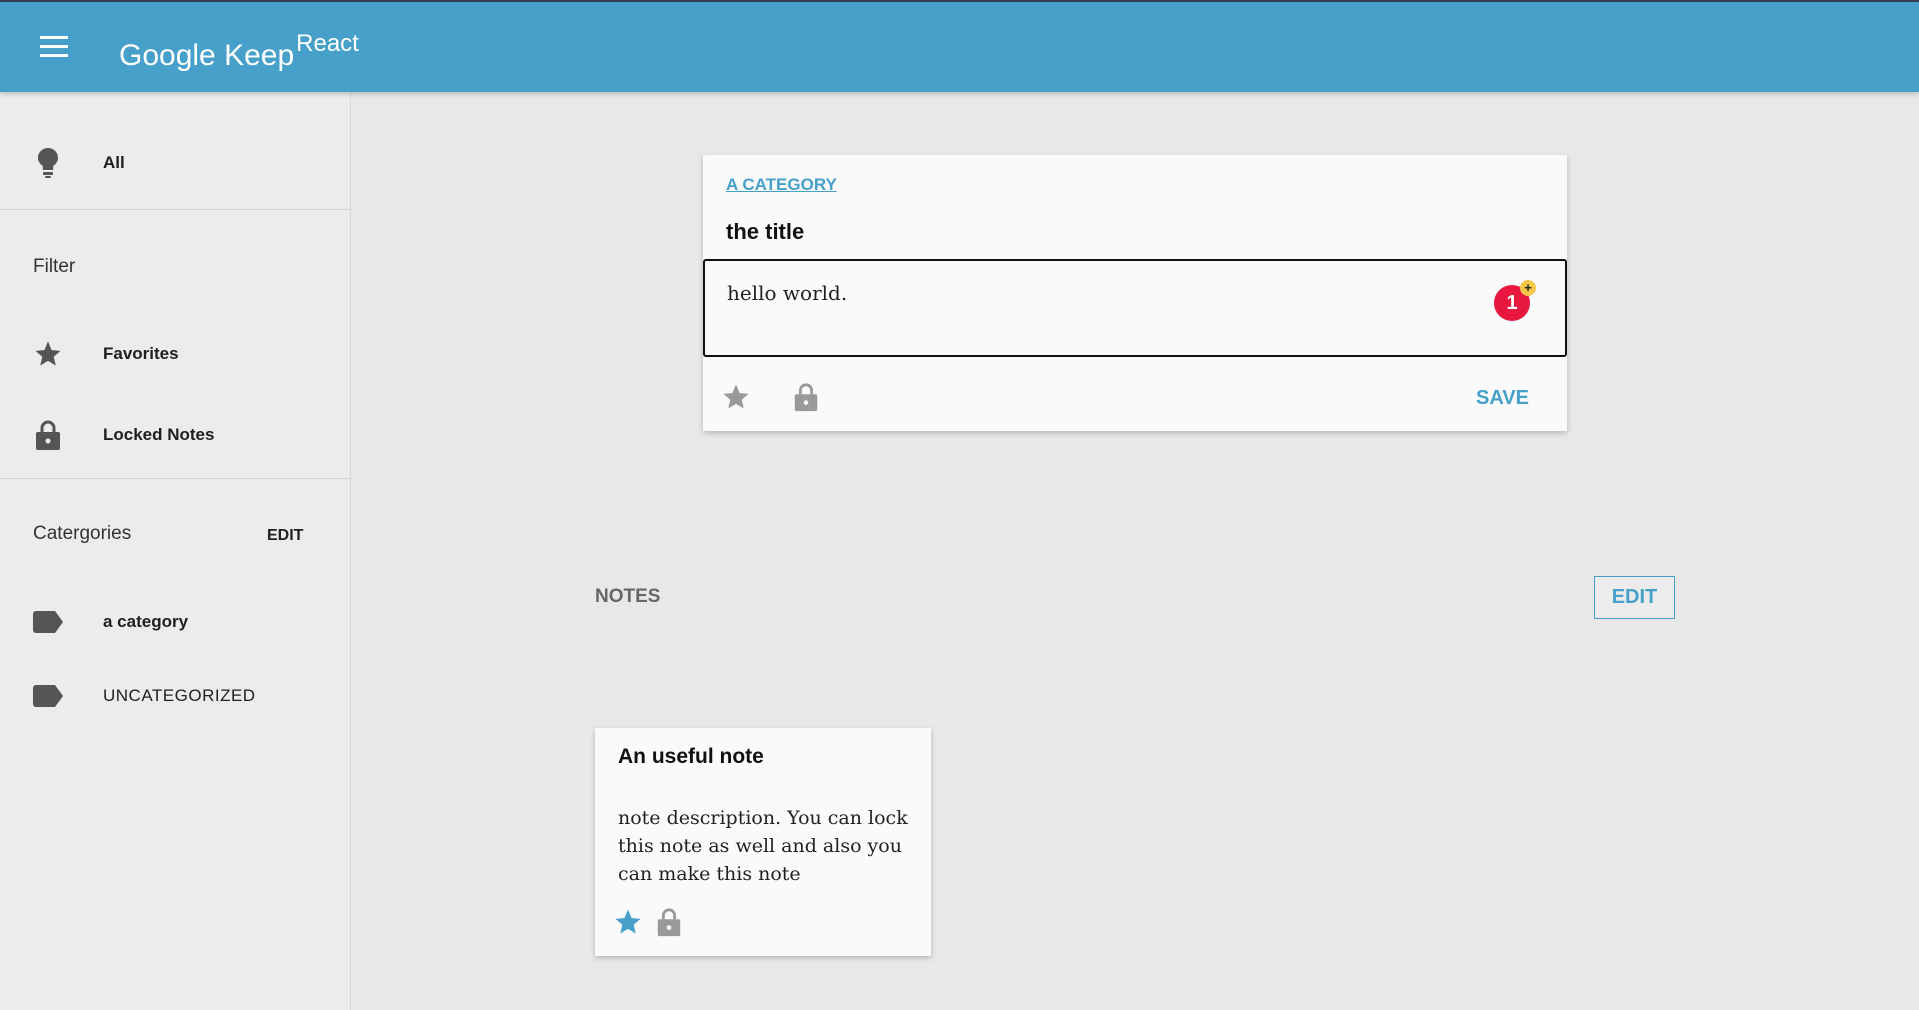 The width and height of the screenshot is (1919, 1010). What do you see at coordinates (285, 536) in the screenshot?
I see `categories-edit-button: EDIT` at bounding box center [285, 536].